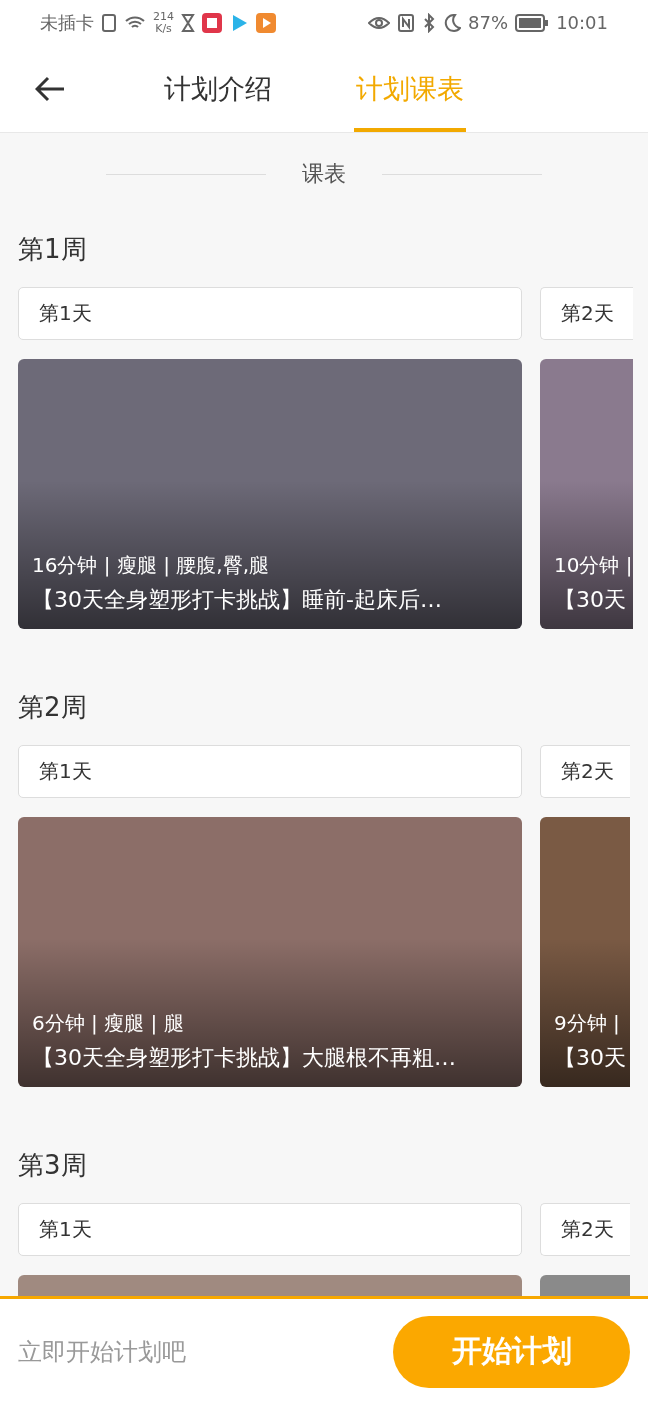 The height and width of the screenshot is (1404, 648). I want to click on footer-prompt: 立即开始计划吧, so click(102, 1352).